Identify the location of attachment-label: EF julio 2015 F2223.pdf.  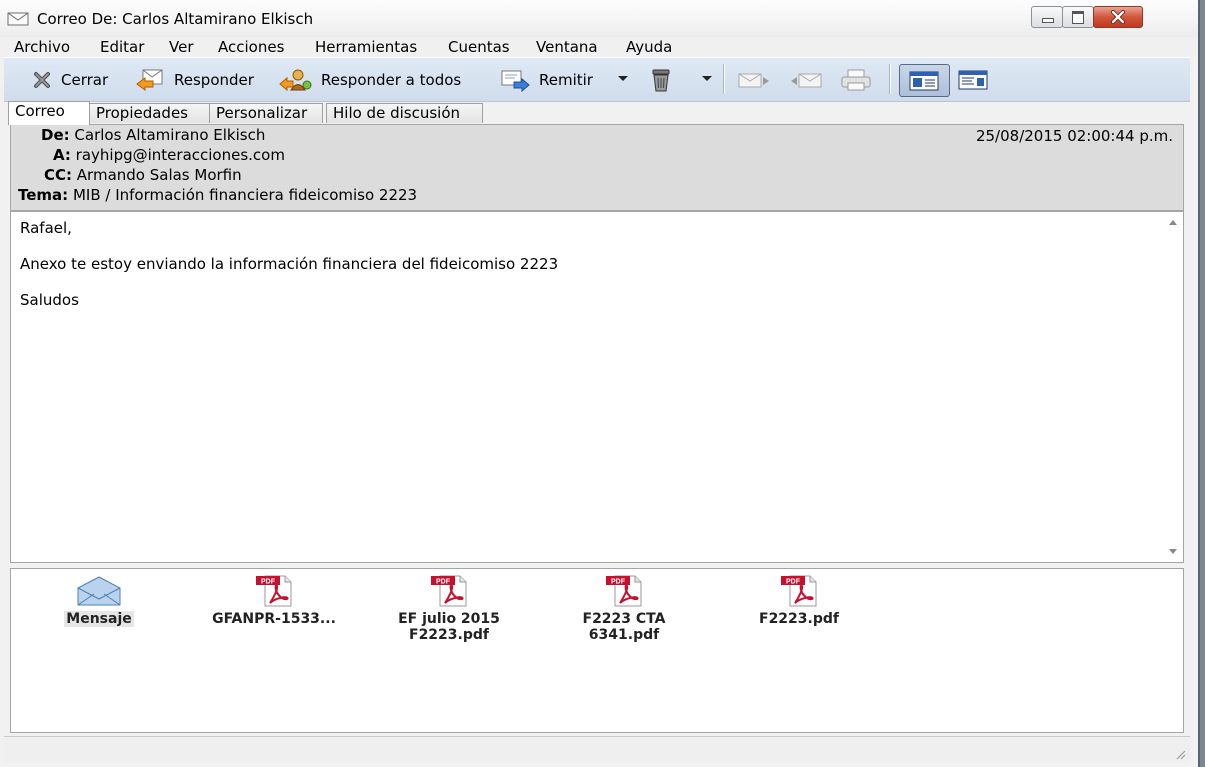
(449, 627).